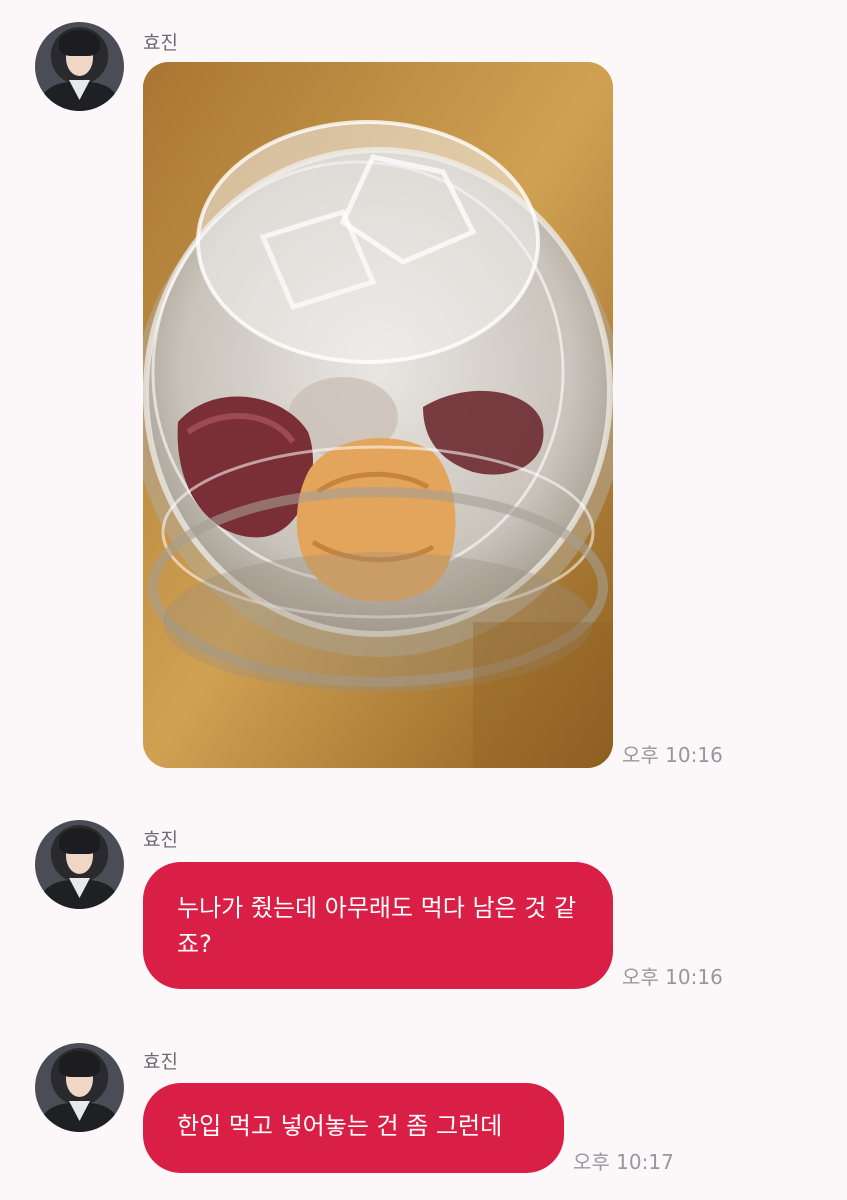 The height and width of the screenshot is (1200, 847). What do you see at coordinates (378, 925) in the screenshot?
I see `message-bubble: 누나가 줬는데 아무래도 먹다 남은 것 같죠?` at bounding box center [378, 925].